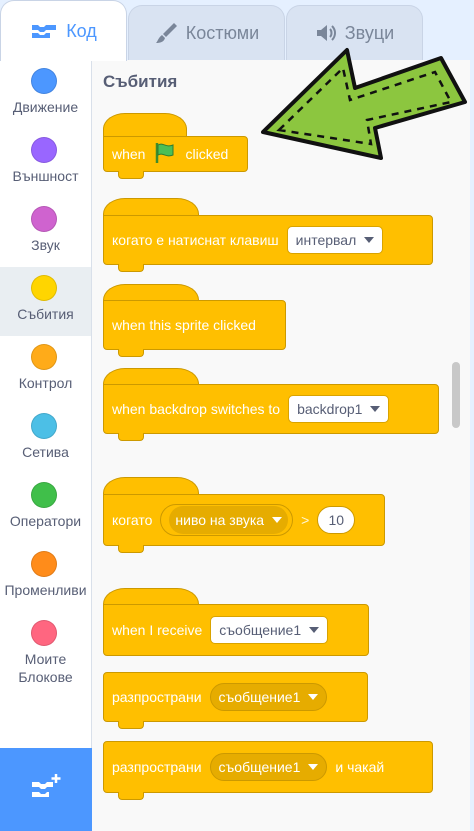 The height and width of the screenshot is (831, 474). What do you see at coordinates (45, 439) in the screenshot?
I see `category-sensing: Сетива` at bounding box center [45, 439].